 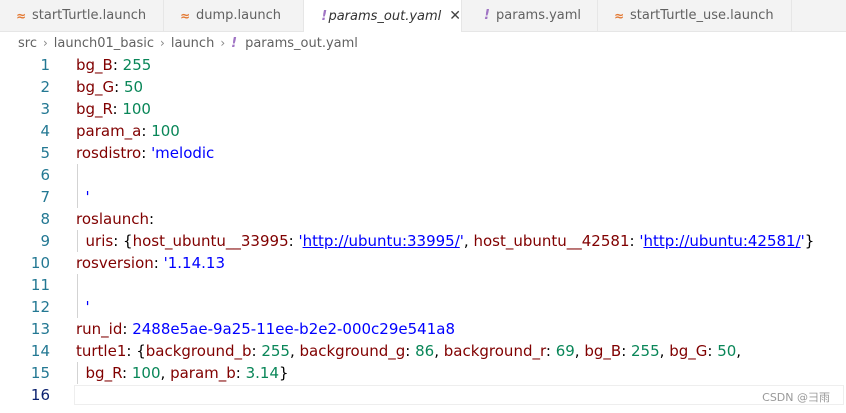 What do you see at coordinates (40, 329) in the screenshot?
I see `line-number: 13` at bounding box center [40, 329].